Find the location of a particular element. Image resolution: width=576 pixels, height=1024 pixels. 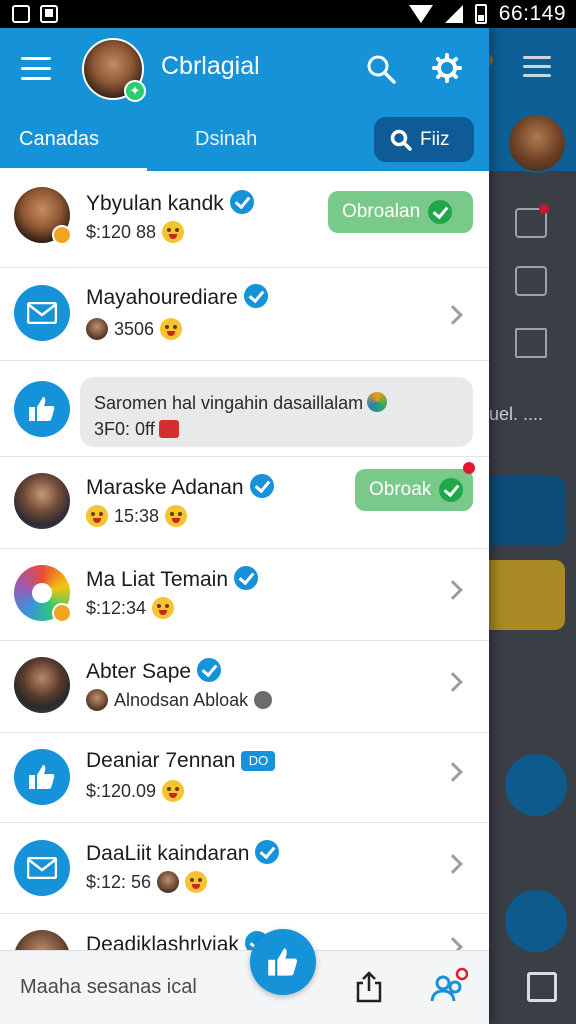

status-badge: Obroalan is located at coordinates (400, 212).